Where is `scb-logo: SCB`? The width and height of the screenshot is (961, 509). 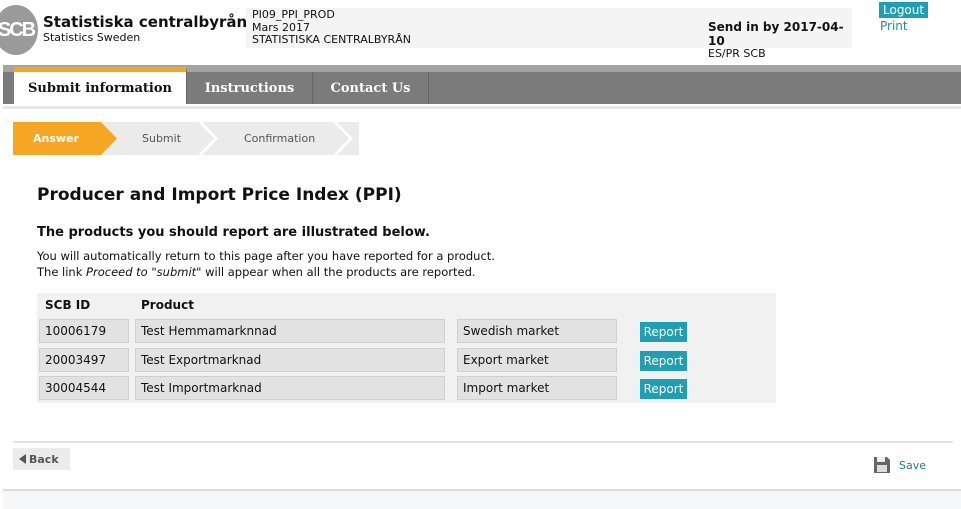 scb-logo: SCB is located at coordinates (19, 30).